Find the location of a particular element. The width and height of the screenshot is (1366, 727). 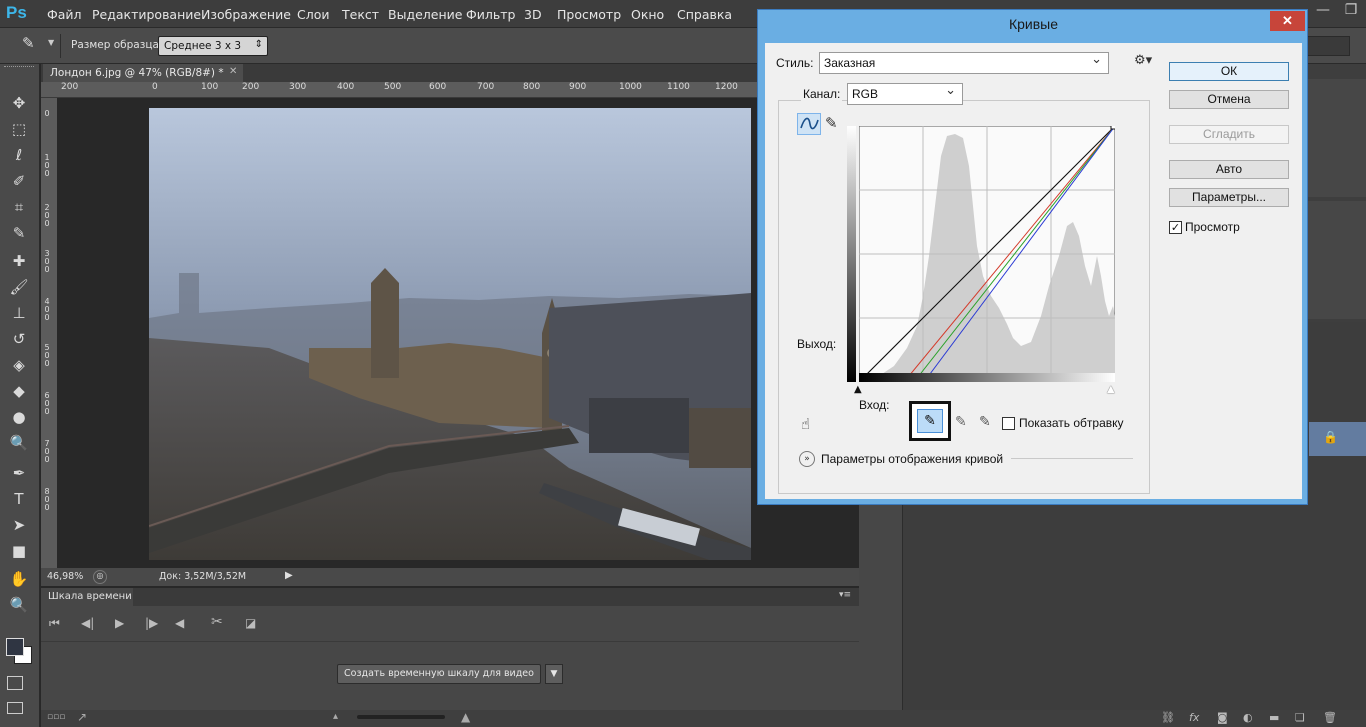

white-eyedropper-icon: ✎ is located at coordinates (985, 422).